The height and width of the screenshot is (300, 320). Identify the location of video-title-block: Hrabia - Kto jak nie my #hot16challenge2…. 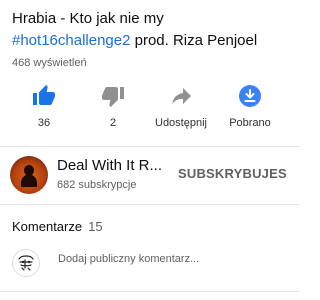
(154, 30).